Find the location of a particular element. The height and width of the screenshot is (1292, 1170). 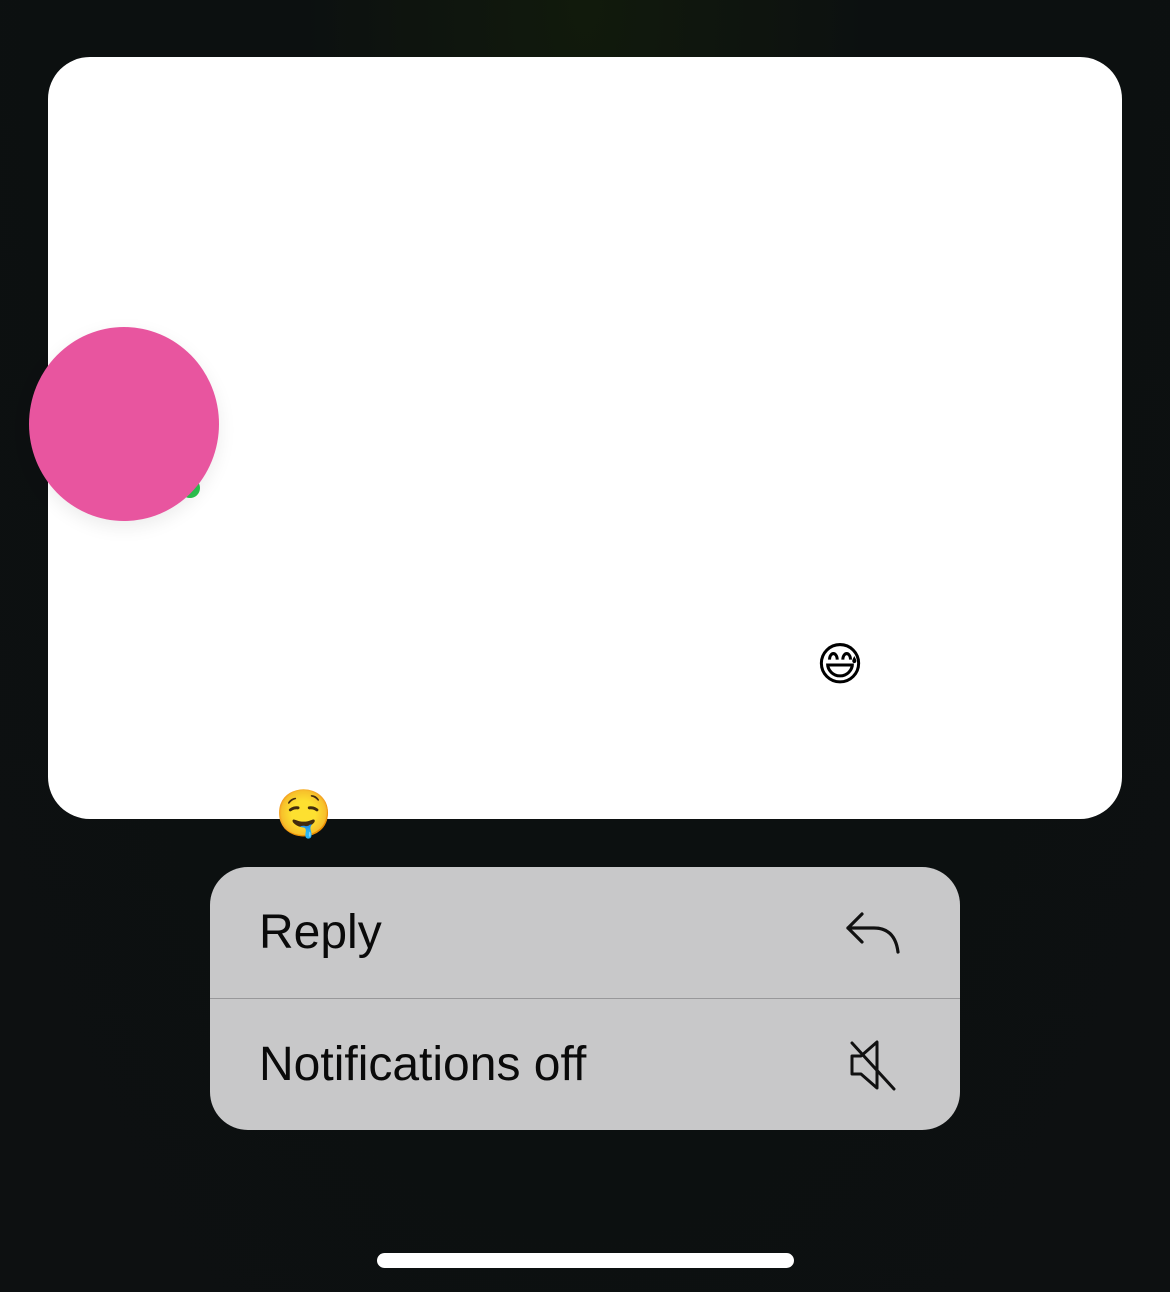

reply-label: Reply is located at coordinates (320, 932).